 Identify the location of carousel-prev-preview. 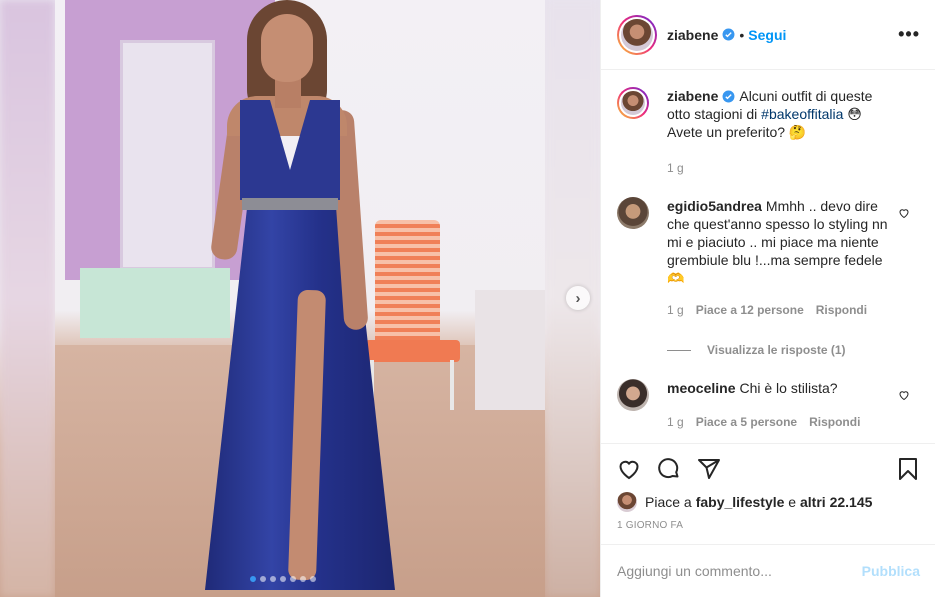
(27, 298).